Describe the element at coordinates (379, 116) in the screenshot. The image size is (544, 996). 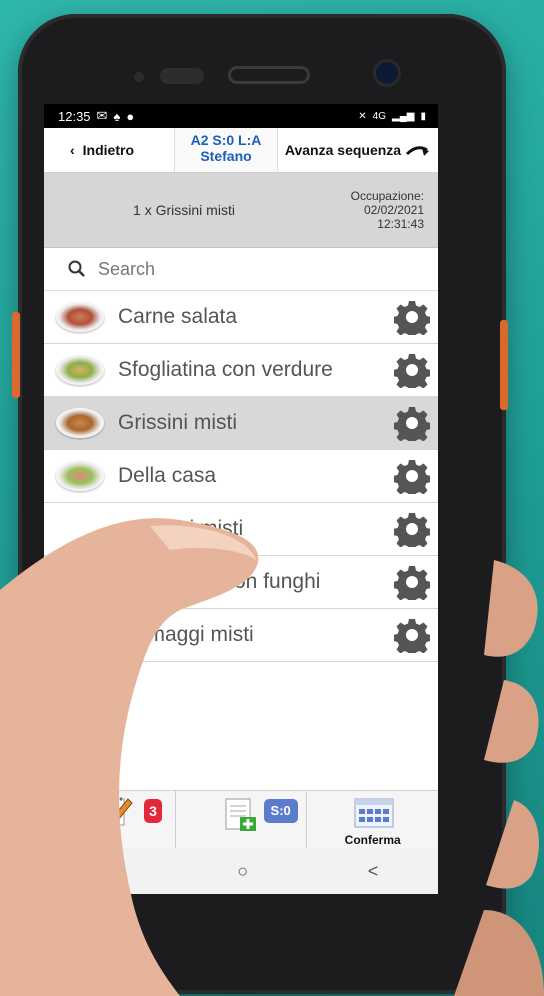
I see `network-label: 4G` at that location.